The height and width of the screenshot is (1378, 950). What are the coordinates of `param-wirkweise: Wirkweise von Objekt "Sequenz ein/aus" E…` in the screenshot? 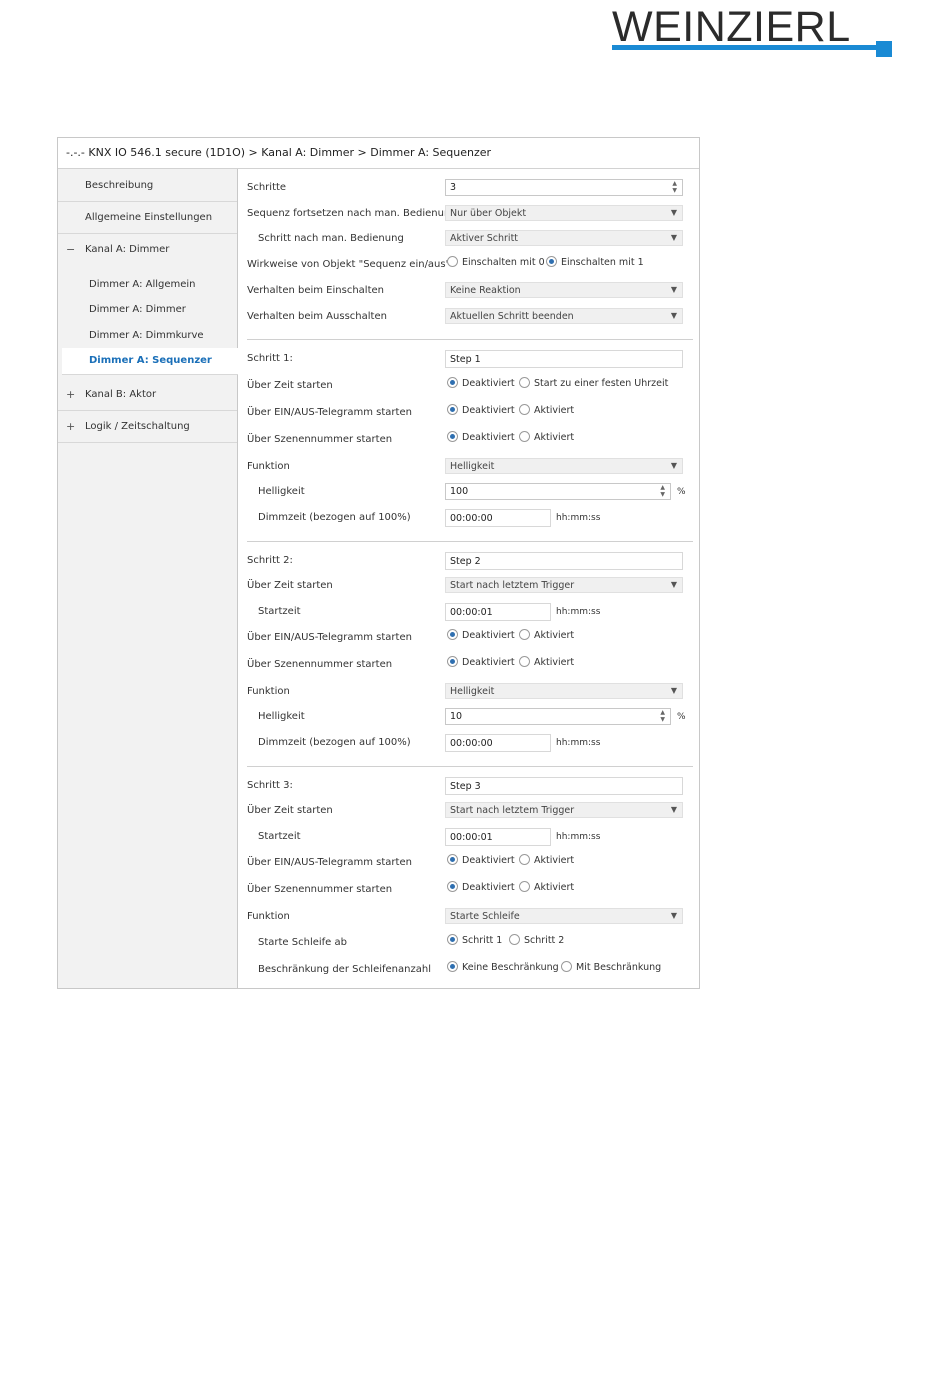 It's located at (468, 265).